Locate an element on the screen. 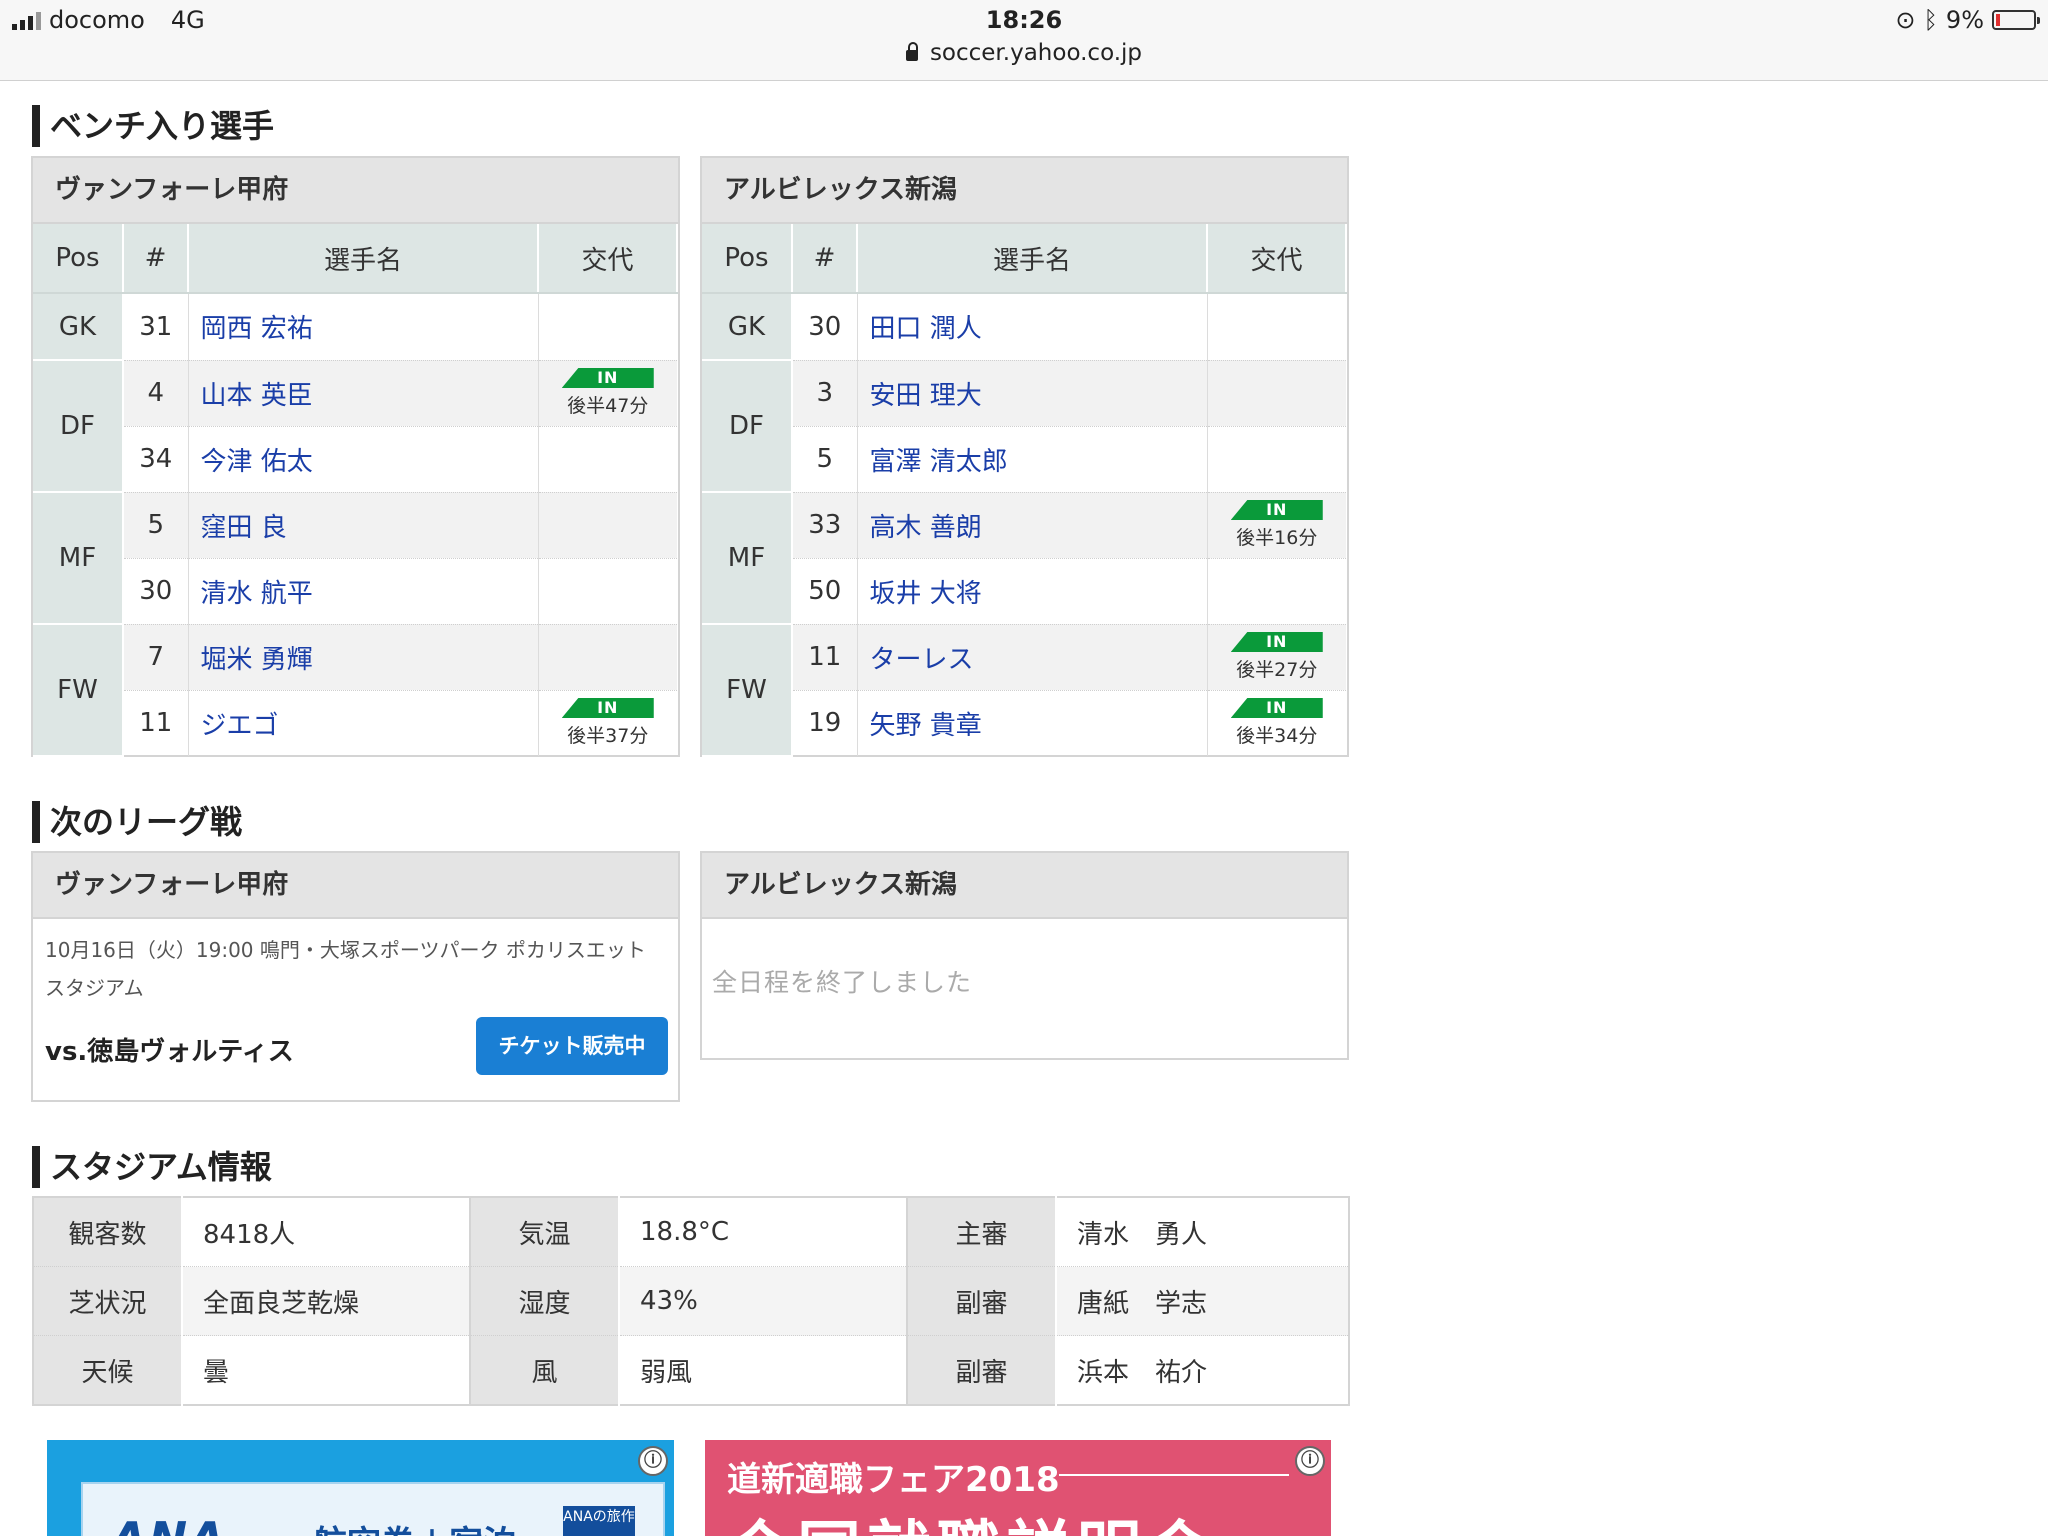  substitution-time: 後半47分 is located at coordinates (608, 406).